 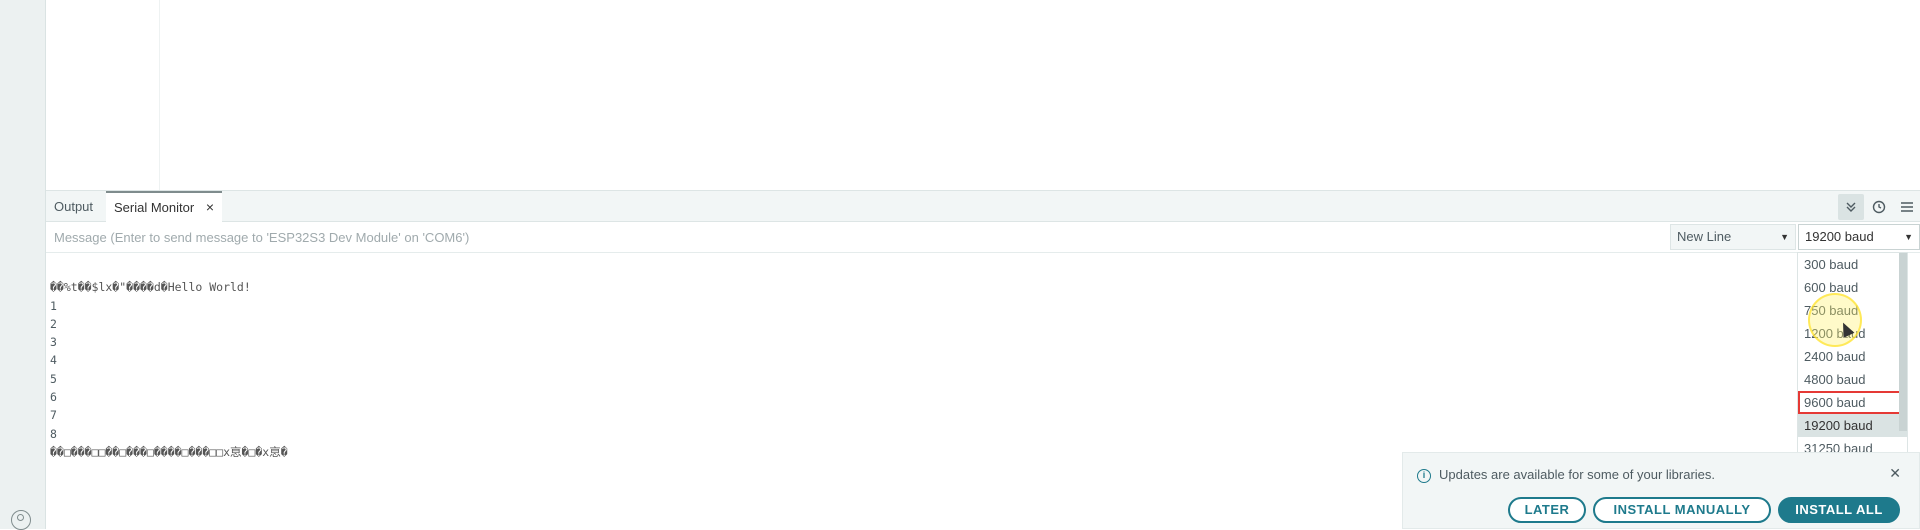 I want to click on baud-option-600: 600 baud, so click(x=1852, y=287).